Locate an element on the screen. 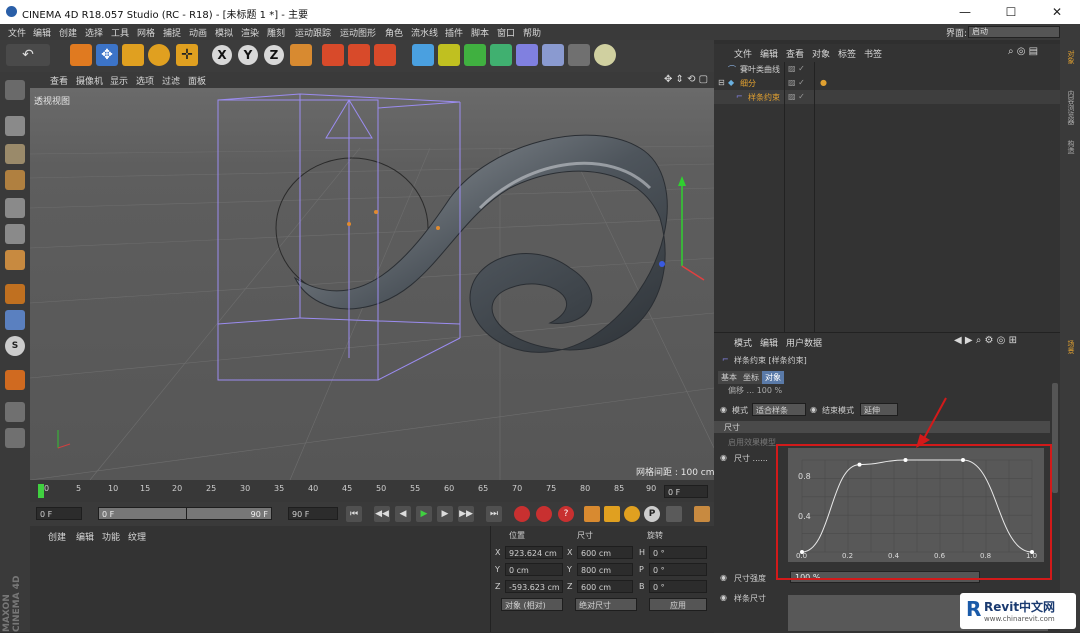 The height and width of the screenshot is (633, 1080). viewport-nav-icons: ✥ ⇕ ⟲ ▢ is located at coordinates (686, 79).